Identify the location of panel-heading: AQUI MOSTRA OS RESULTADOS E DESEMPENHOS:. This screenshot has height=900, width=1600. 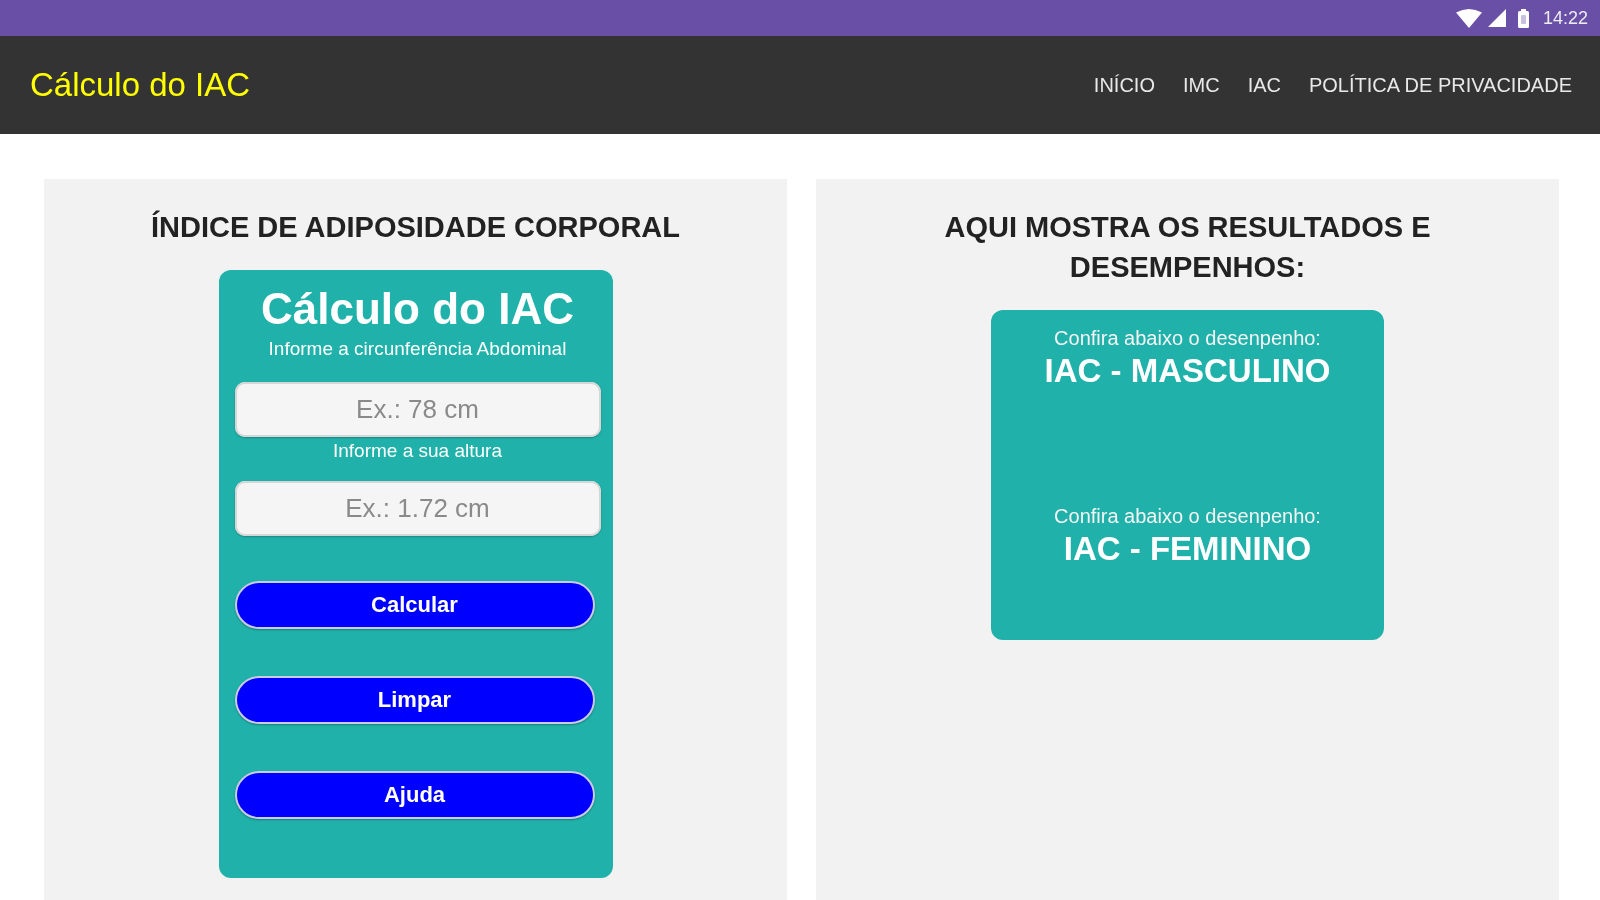
(1187, 247).